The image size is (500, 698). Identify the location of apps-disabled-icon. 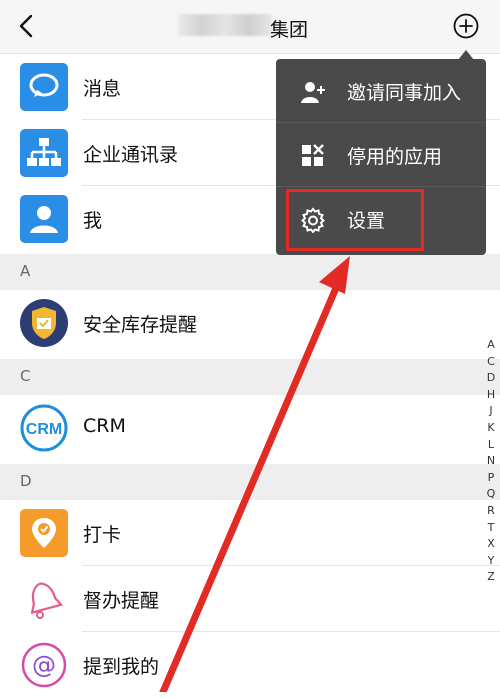
(313, 155).